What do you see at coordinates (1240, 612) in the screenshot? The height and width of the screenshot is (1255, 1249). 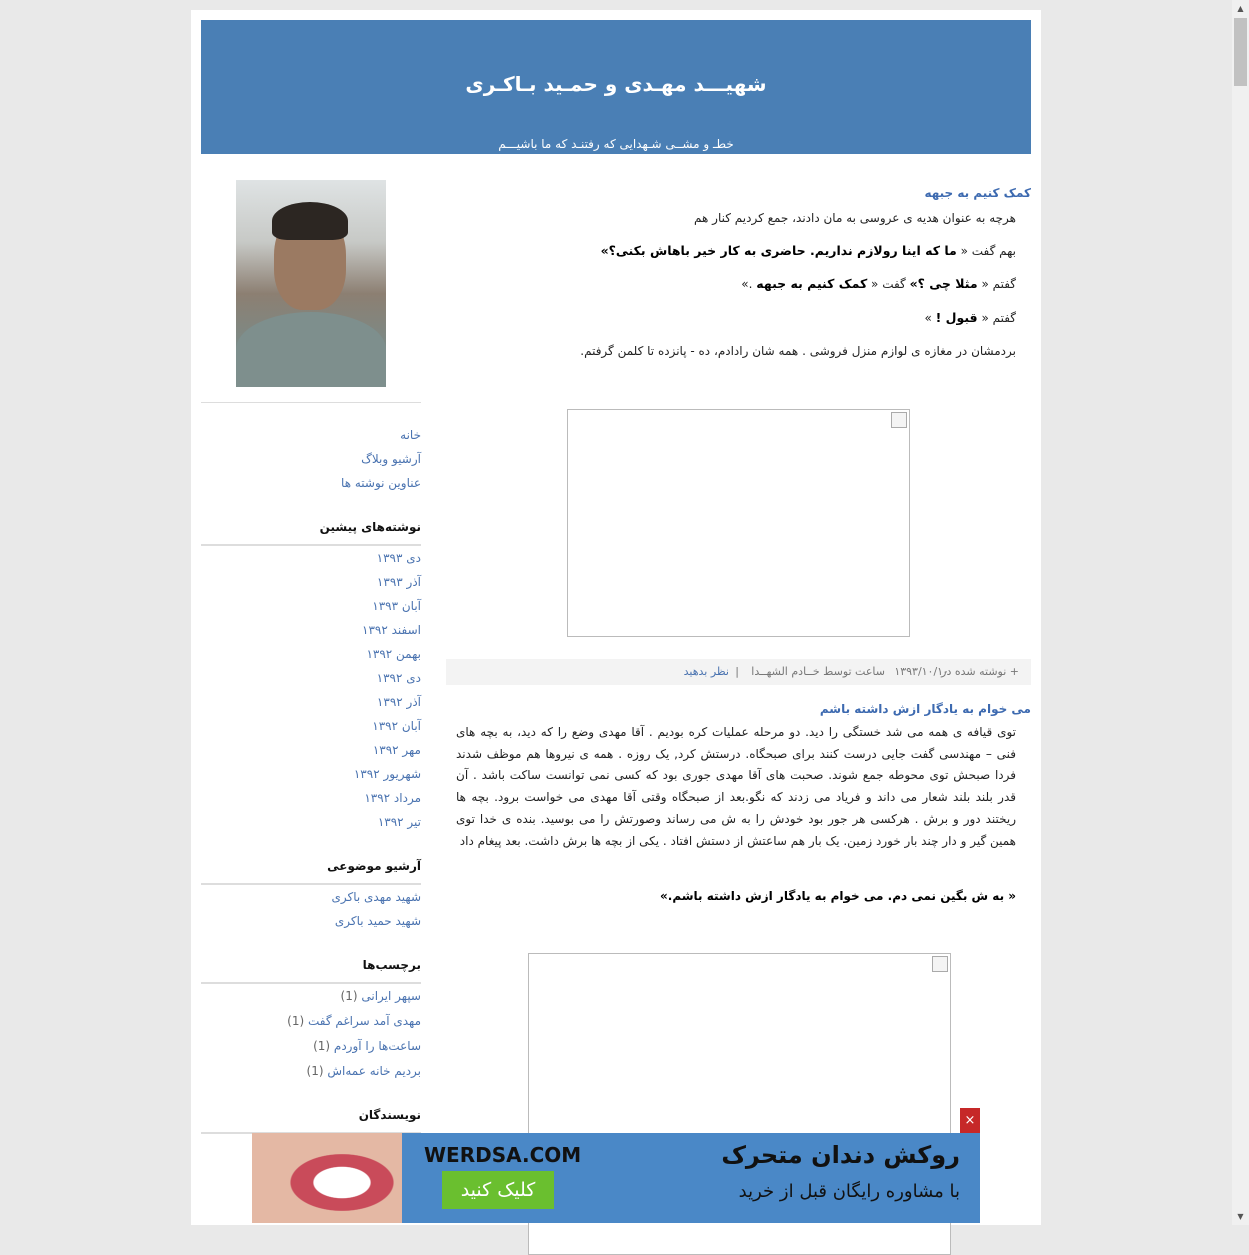 I see `vertical-scrollbar: ▲ ▼` at bounding box center [1240, 612].